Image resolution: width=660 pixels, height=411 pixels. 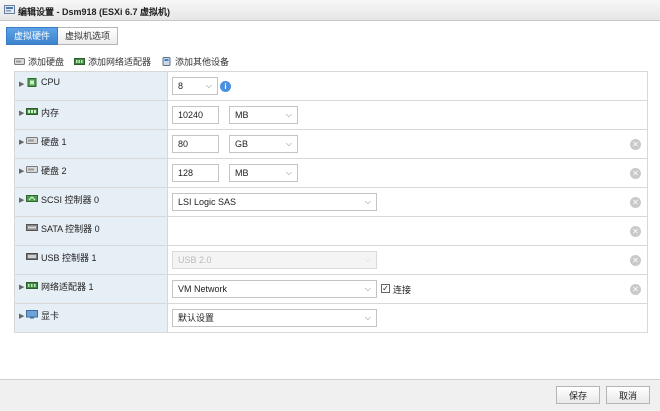 What do you see at coordinates (207, 202) in the screenshot?
I see `scsi-type-value: LSI Logic SAS` at bounding box center [207, 202].